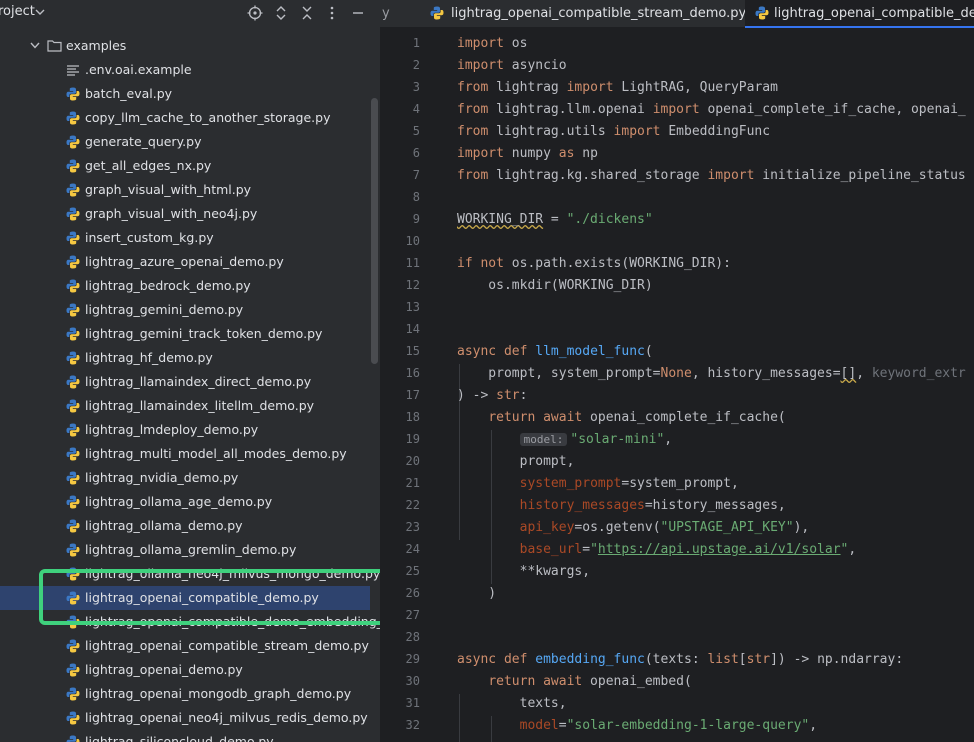  I want to click on text-file-icon, so click(73, 70).